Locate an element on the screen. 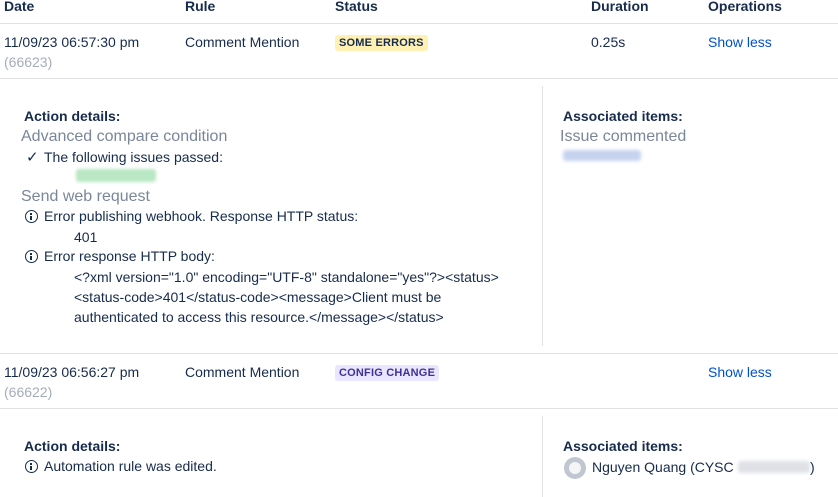 This screenshot has height=497, width=838. row-duration: 0.25s is located at coordinates (608, 42).